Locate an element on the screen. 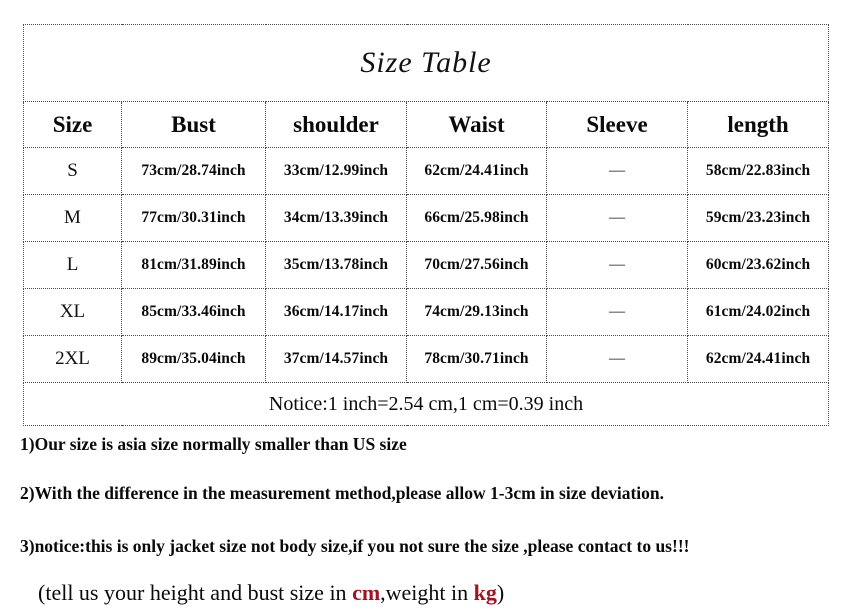  cell-size: XL is located at coordinates (72, 312).